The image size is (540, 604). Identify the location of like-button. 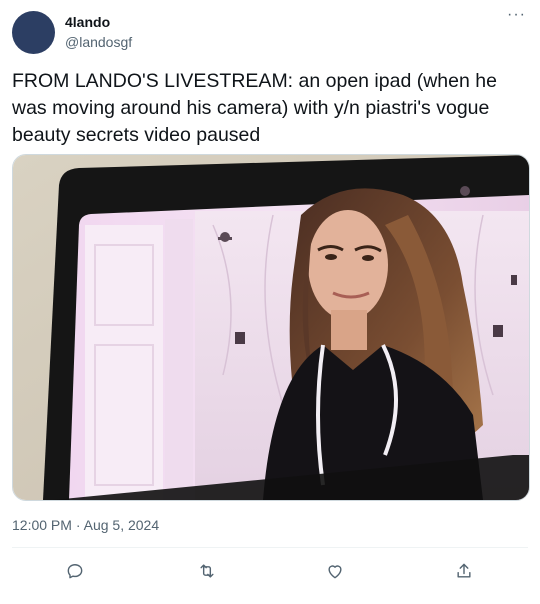
(335, 571).